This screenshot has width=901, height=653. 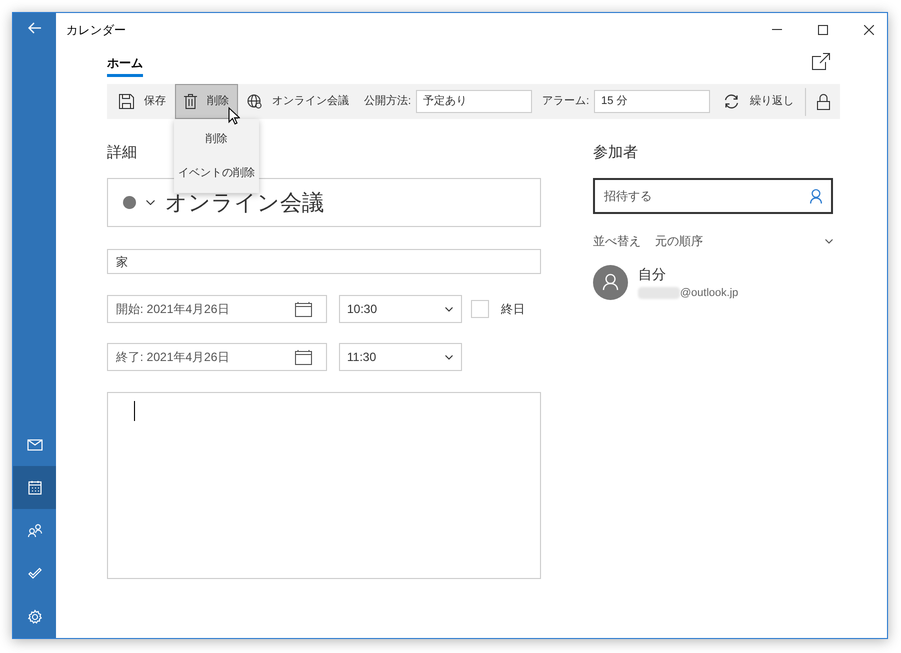 I want to click on pop-out-icon, so click(x=821, y=61).